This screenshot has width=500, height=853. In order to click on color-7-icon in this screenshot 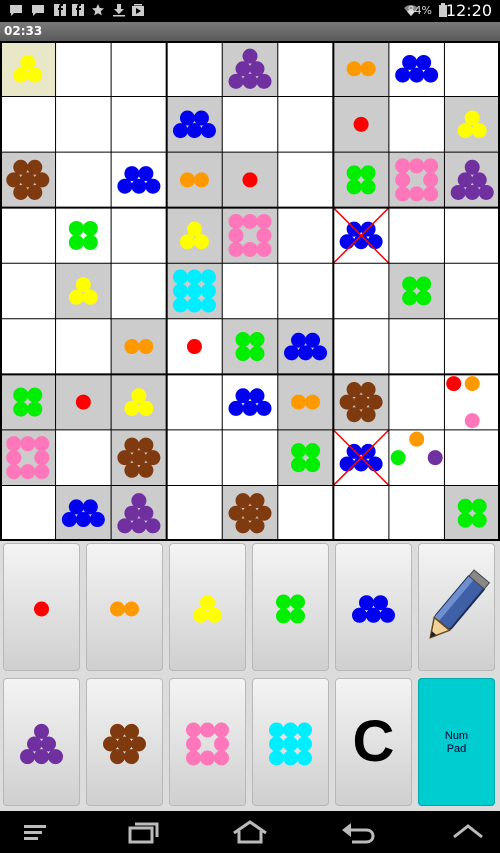, I will do `click(124, 744)`.